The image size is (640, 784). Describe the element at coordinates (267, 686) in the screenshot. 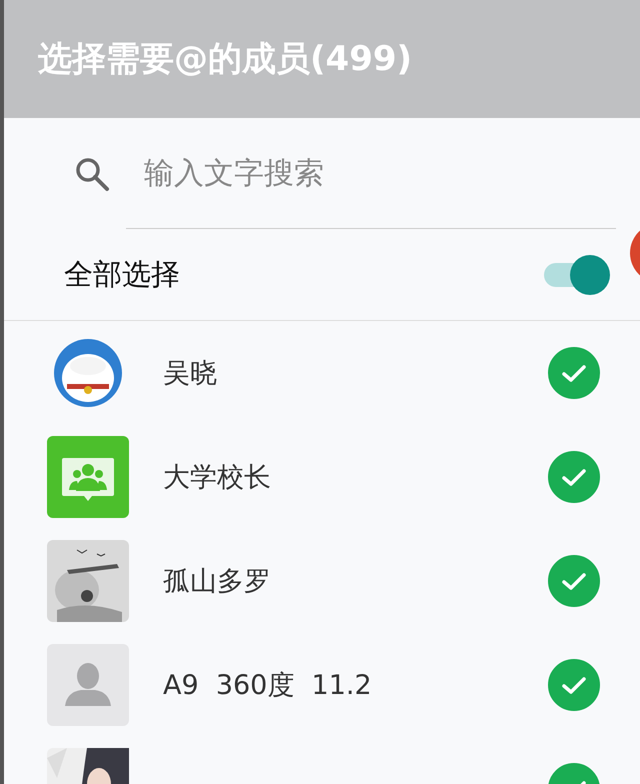

I see `member-name: A9 360度 11.2` at that location.